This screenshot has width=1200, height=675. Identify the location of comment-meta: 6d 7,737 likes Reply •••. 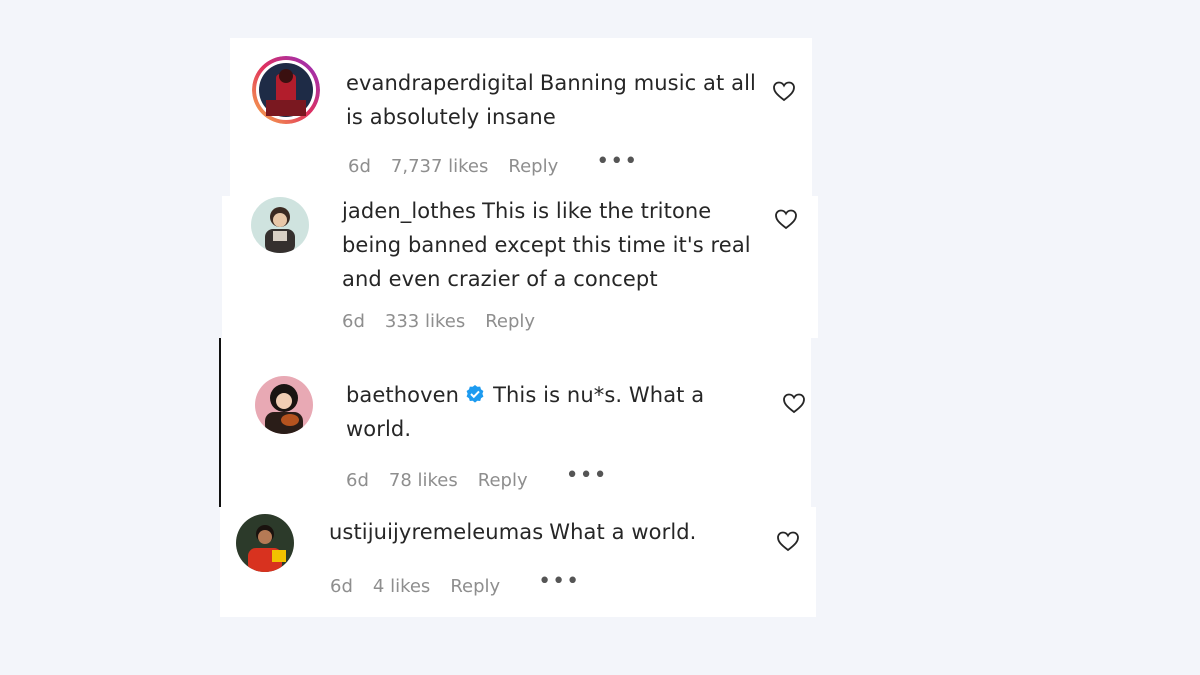
(493, 163).